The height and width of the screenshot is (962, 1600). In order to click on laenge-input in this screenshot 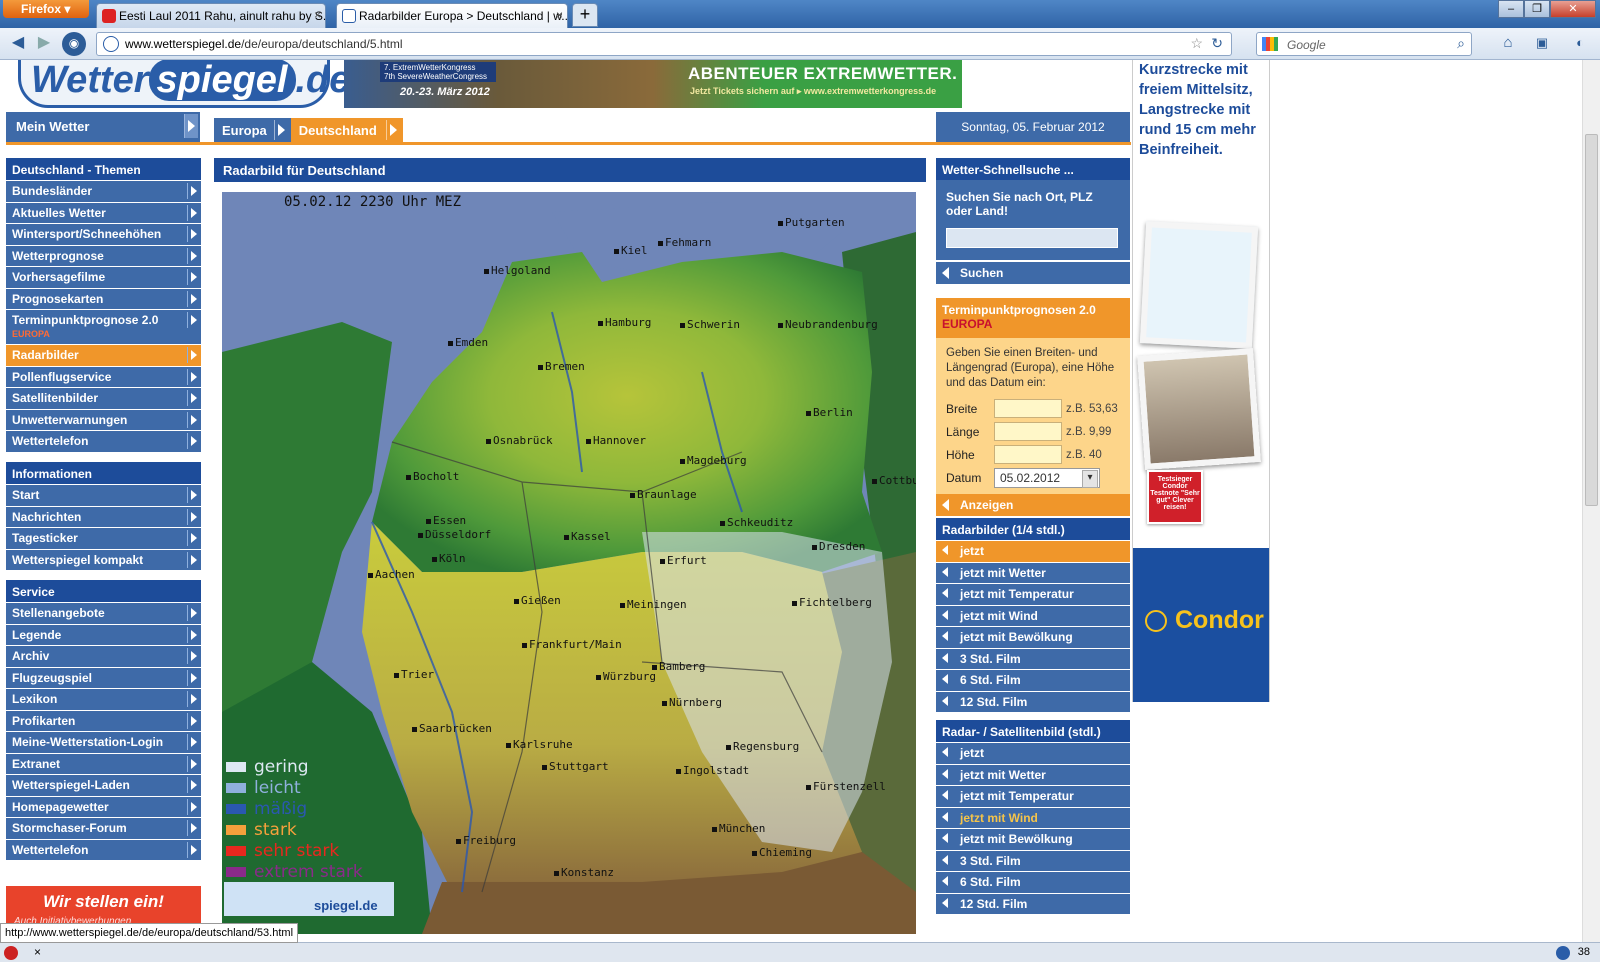, I will do `click(1028, 431)`.